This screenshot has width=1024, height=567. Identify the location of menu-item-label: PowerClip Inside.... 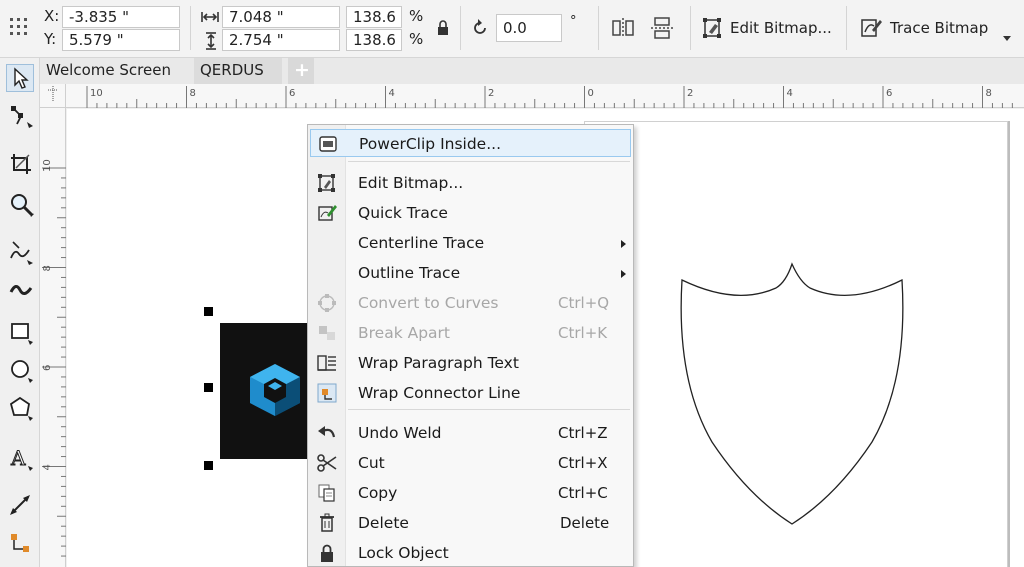
(430, 144).